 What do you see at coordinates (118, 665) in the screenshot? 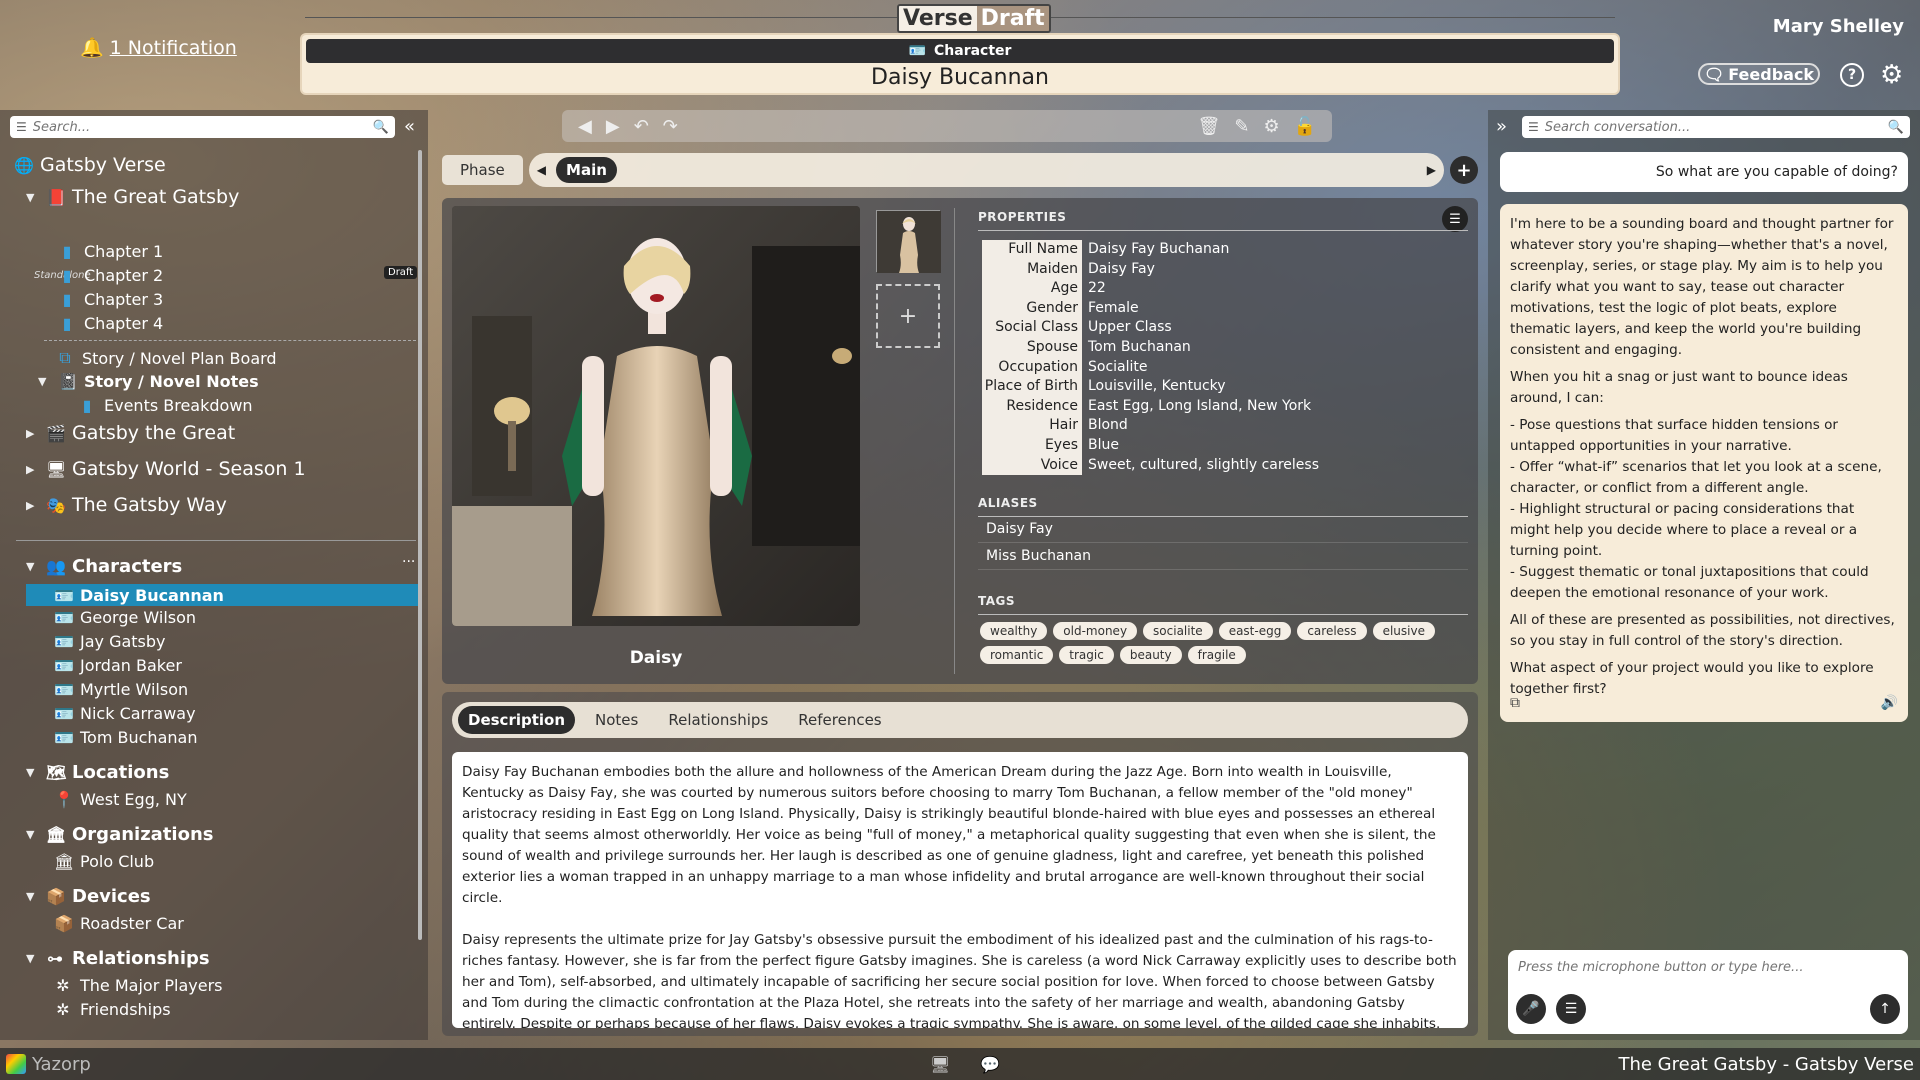
I see `character-item: 🪪 Jordan Baker` at bounding box center [118, 665].